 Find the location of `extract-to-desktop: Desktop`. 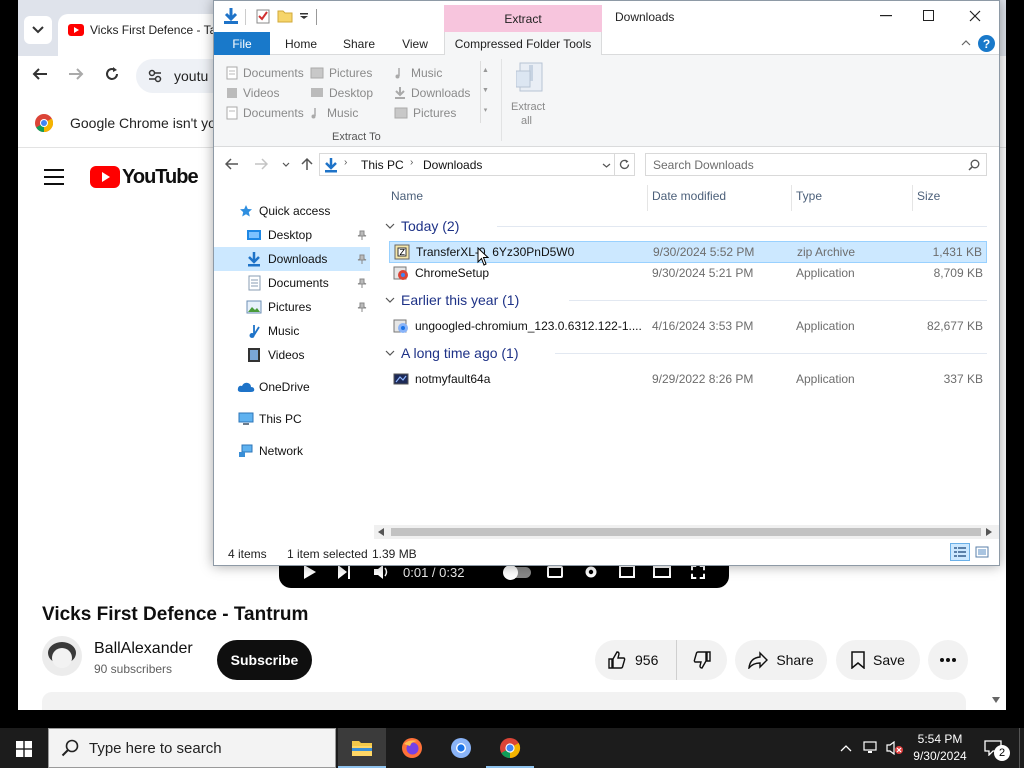

extract-to-desktop: Desktop is located at coordinates (341, 93).